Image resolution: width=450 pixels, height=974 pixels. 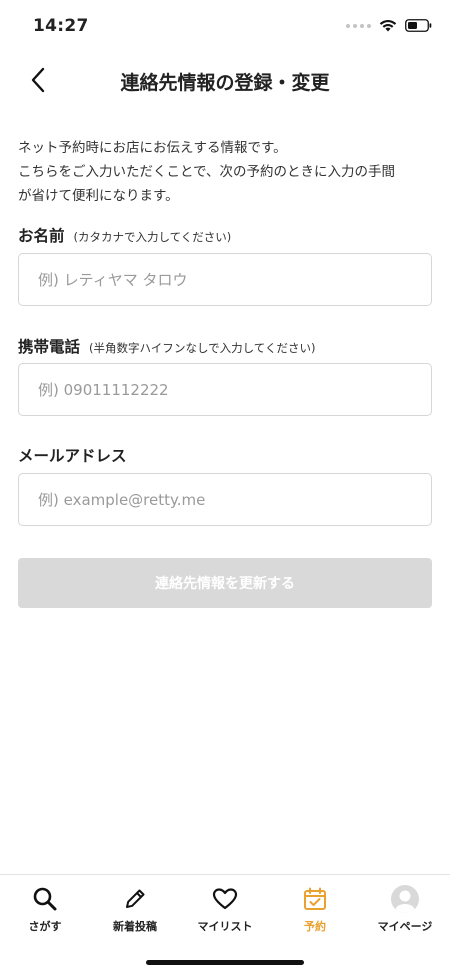 What do you see at coordinates (225, 962) in the screenshot?
I see `home-indicator` at bounding box center [225, 962].